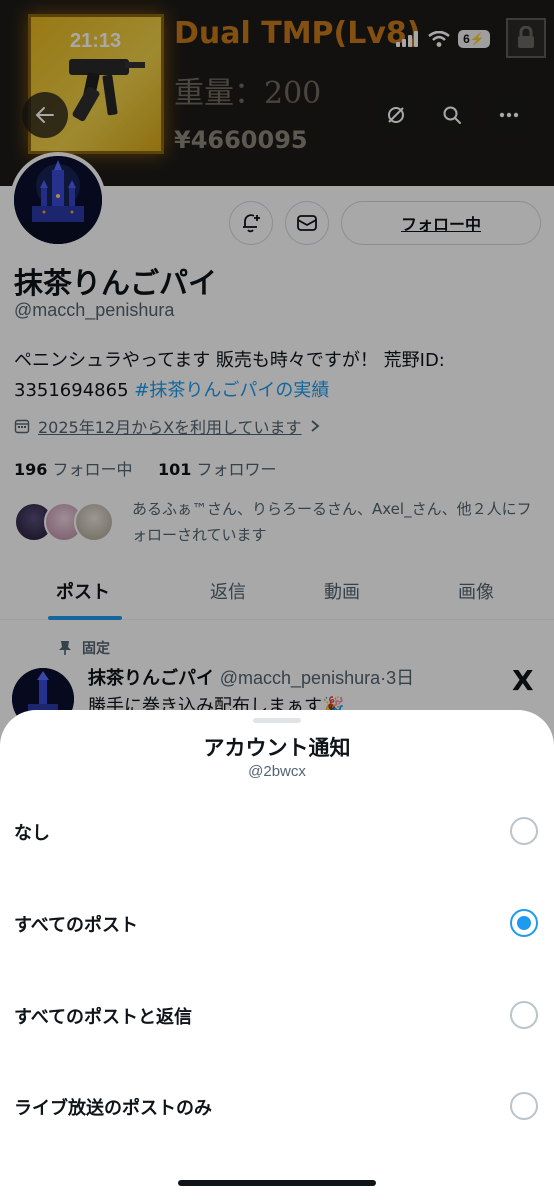 The width and height of the screenshot is (554, 1200). What do you see at coordinates (113, 1108) in the screenshot?
I see `option-label: ライブ放送のポストのみ` at bounding box center [113, 1108].